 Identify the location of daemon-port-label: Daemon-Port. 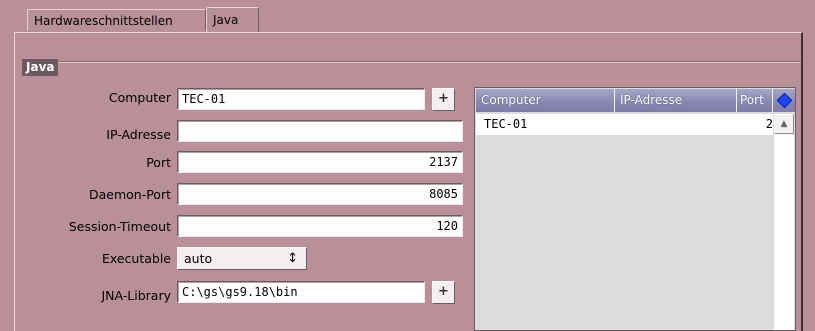
(129, 194).